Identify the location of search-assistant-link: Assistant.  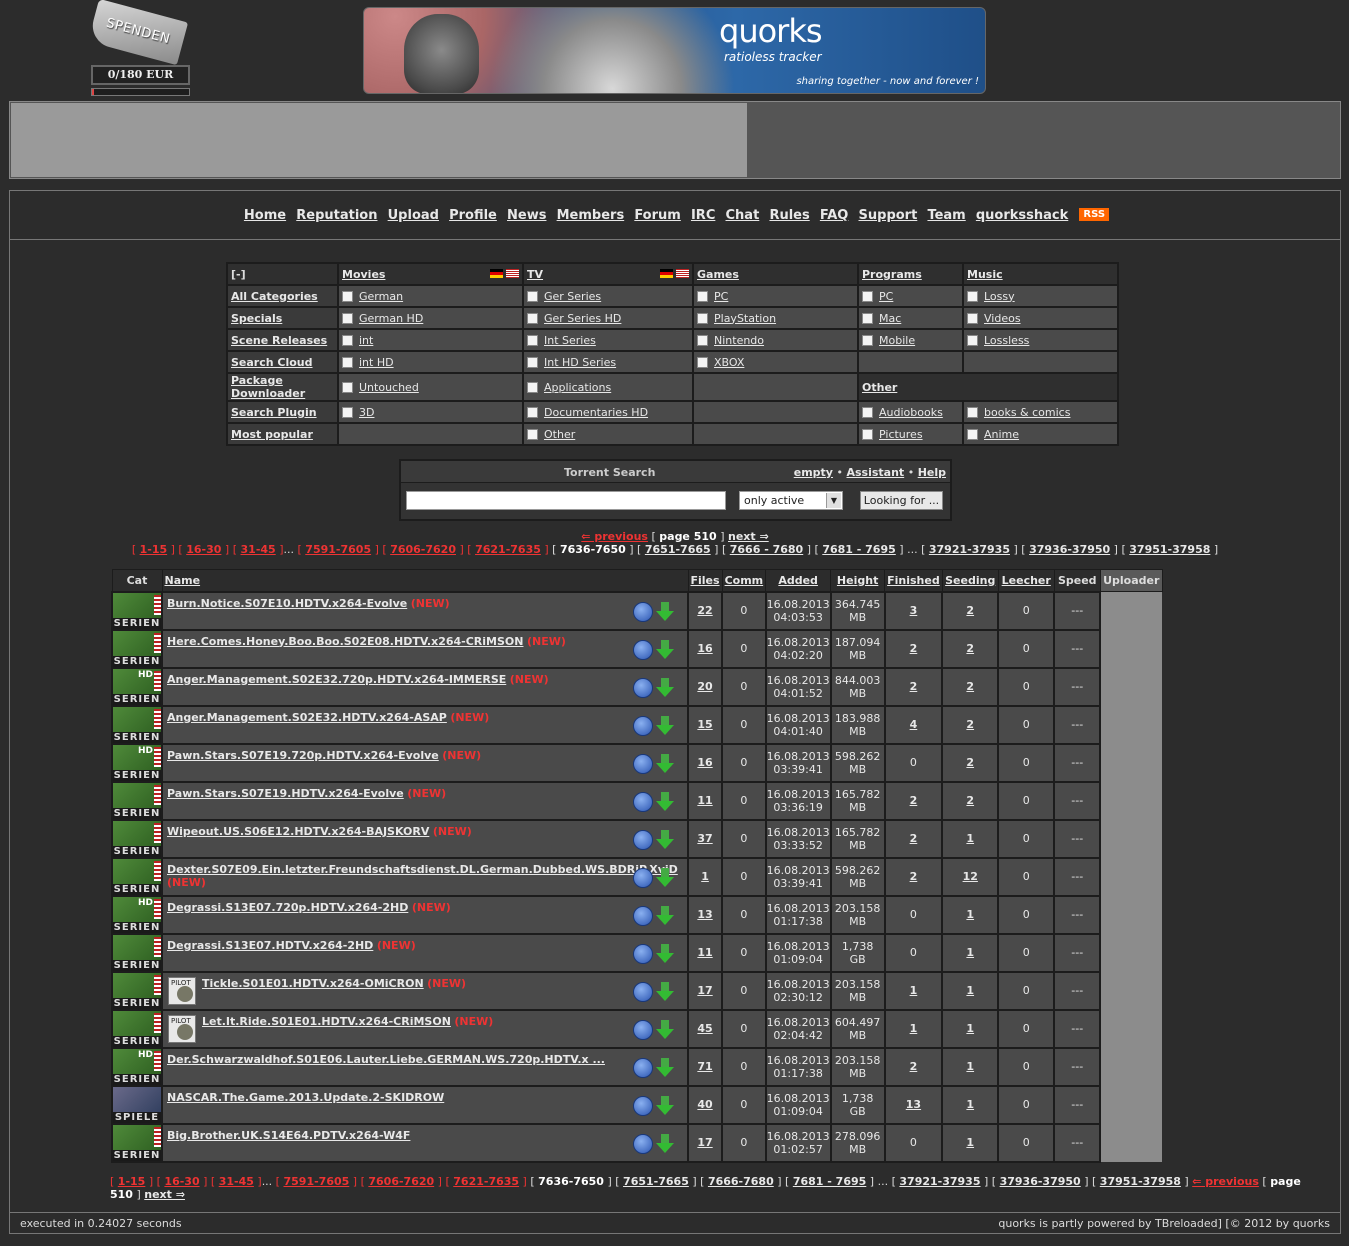
(875, 472).